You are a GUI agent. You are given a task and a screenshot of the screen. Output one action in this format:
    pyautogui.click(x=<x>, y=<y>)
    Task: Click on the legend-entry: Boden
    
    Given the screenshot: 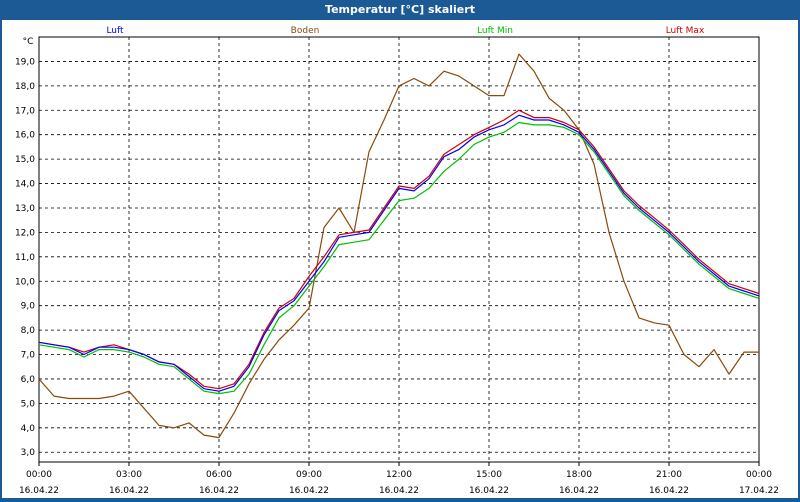 What is the action you would take?
    pyautogui.click(x=305, y=31)
    